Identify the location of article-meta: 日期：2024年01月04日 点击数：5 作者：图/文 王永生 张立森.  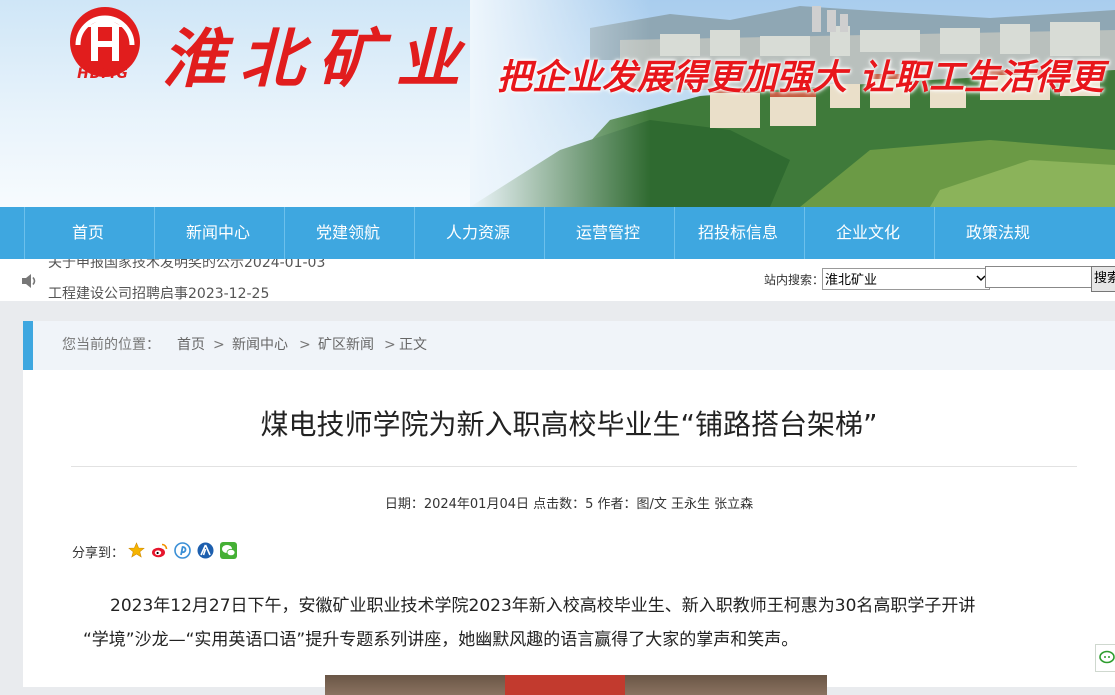
(569, 504).